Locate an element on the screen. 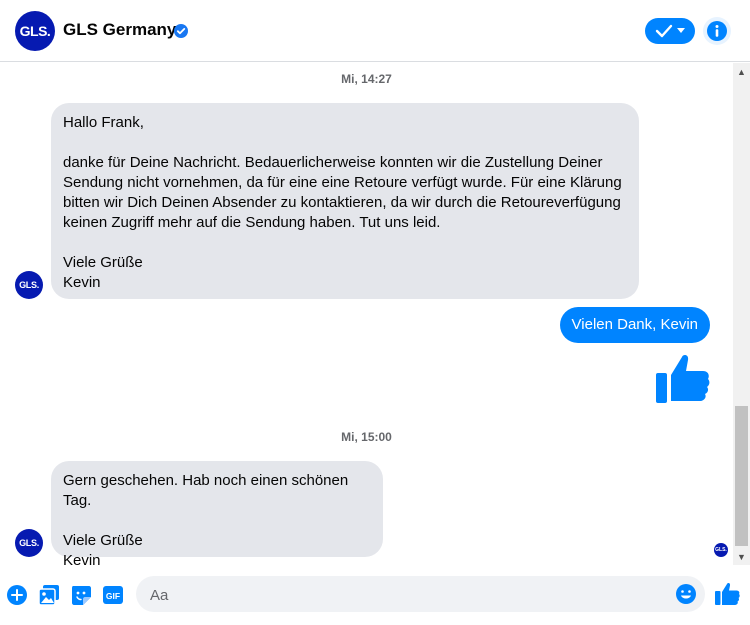  message-timestamp: Mi, 14:27 is located at coordinates (366, 79).